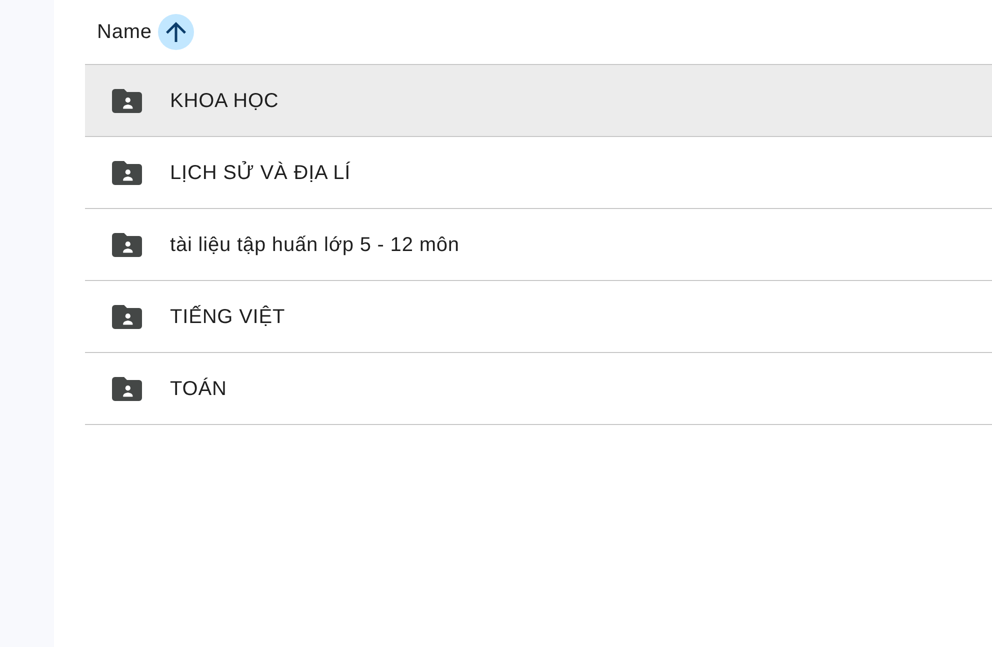 The width and height of the screenshot is (992, 647). Describe the element at coordinates (124, 32) in the screenshot. I see `column-header: Name` at that location.